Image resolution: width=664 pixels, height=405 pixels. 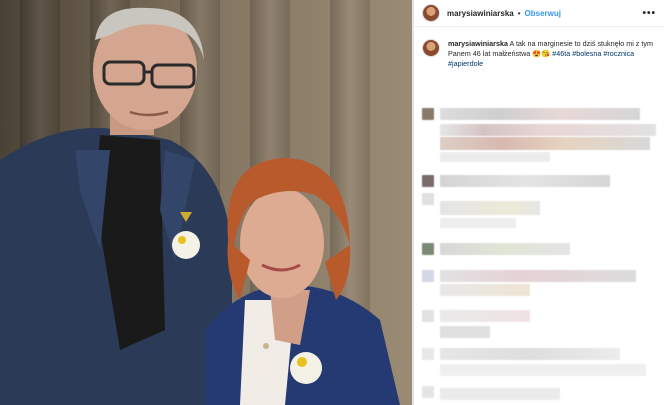 What do you see at coordinates (465, 63) in the screenshot?
I see `hashtag: #japierdole` at bounding box center [465, 63].